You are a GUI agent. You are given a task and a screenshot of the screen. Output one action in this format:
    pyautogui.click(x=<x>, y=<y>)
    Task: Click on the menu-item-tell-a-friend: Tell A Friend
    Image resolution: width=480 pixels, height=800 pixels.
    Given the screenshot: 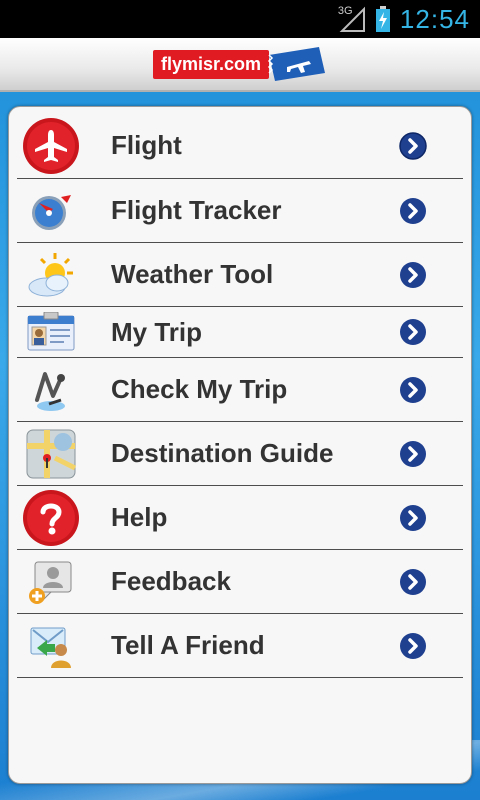 What is the action you would take?
    pyautogui.click(x=240, y=646)
    